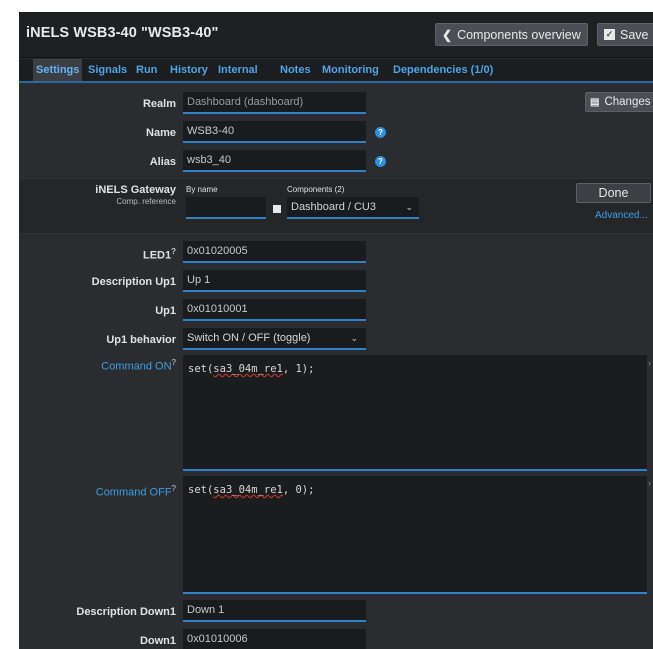 This screenshot has height=649, width=653. What do you see at coordinates (274, 281) in the screenshot?
I see `desc-up1-input: Up 1` at bounding box center [274, 281].